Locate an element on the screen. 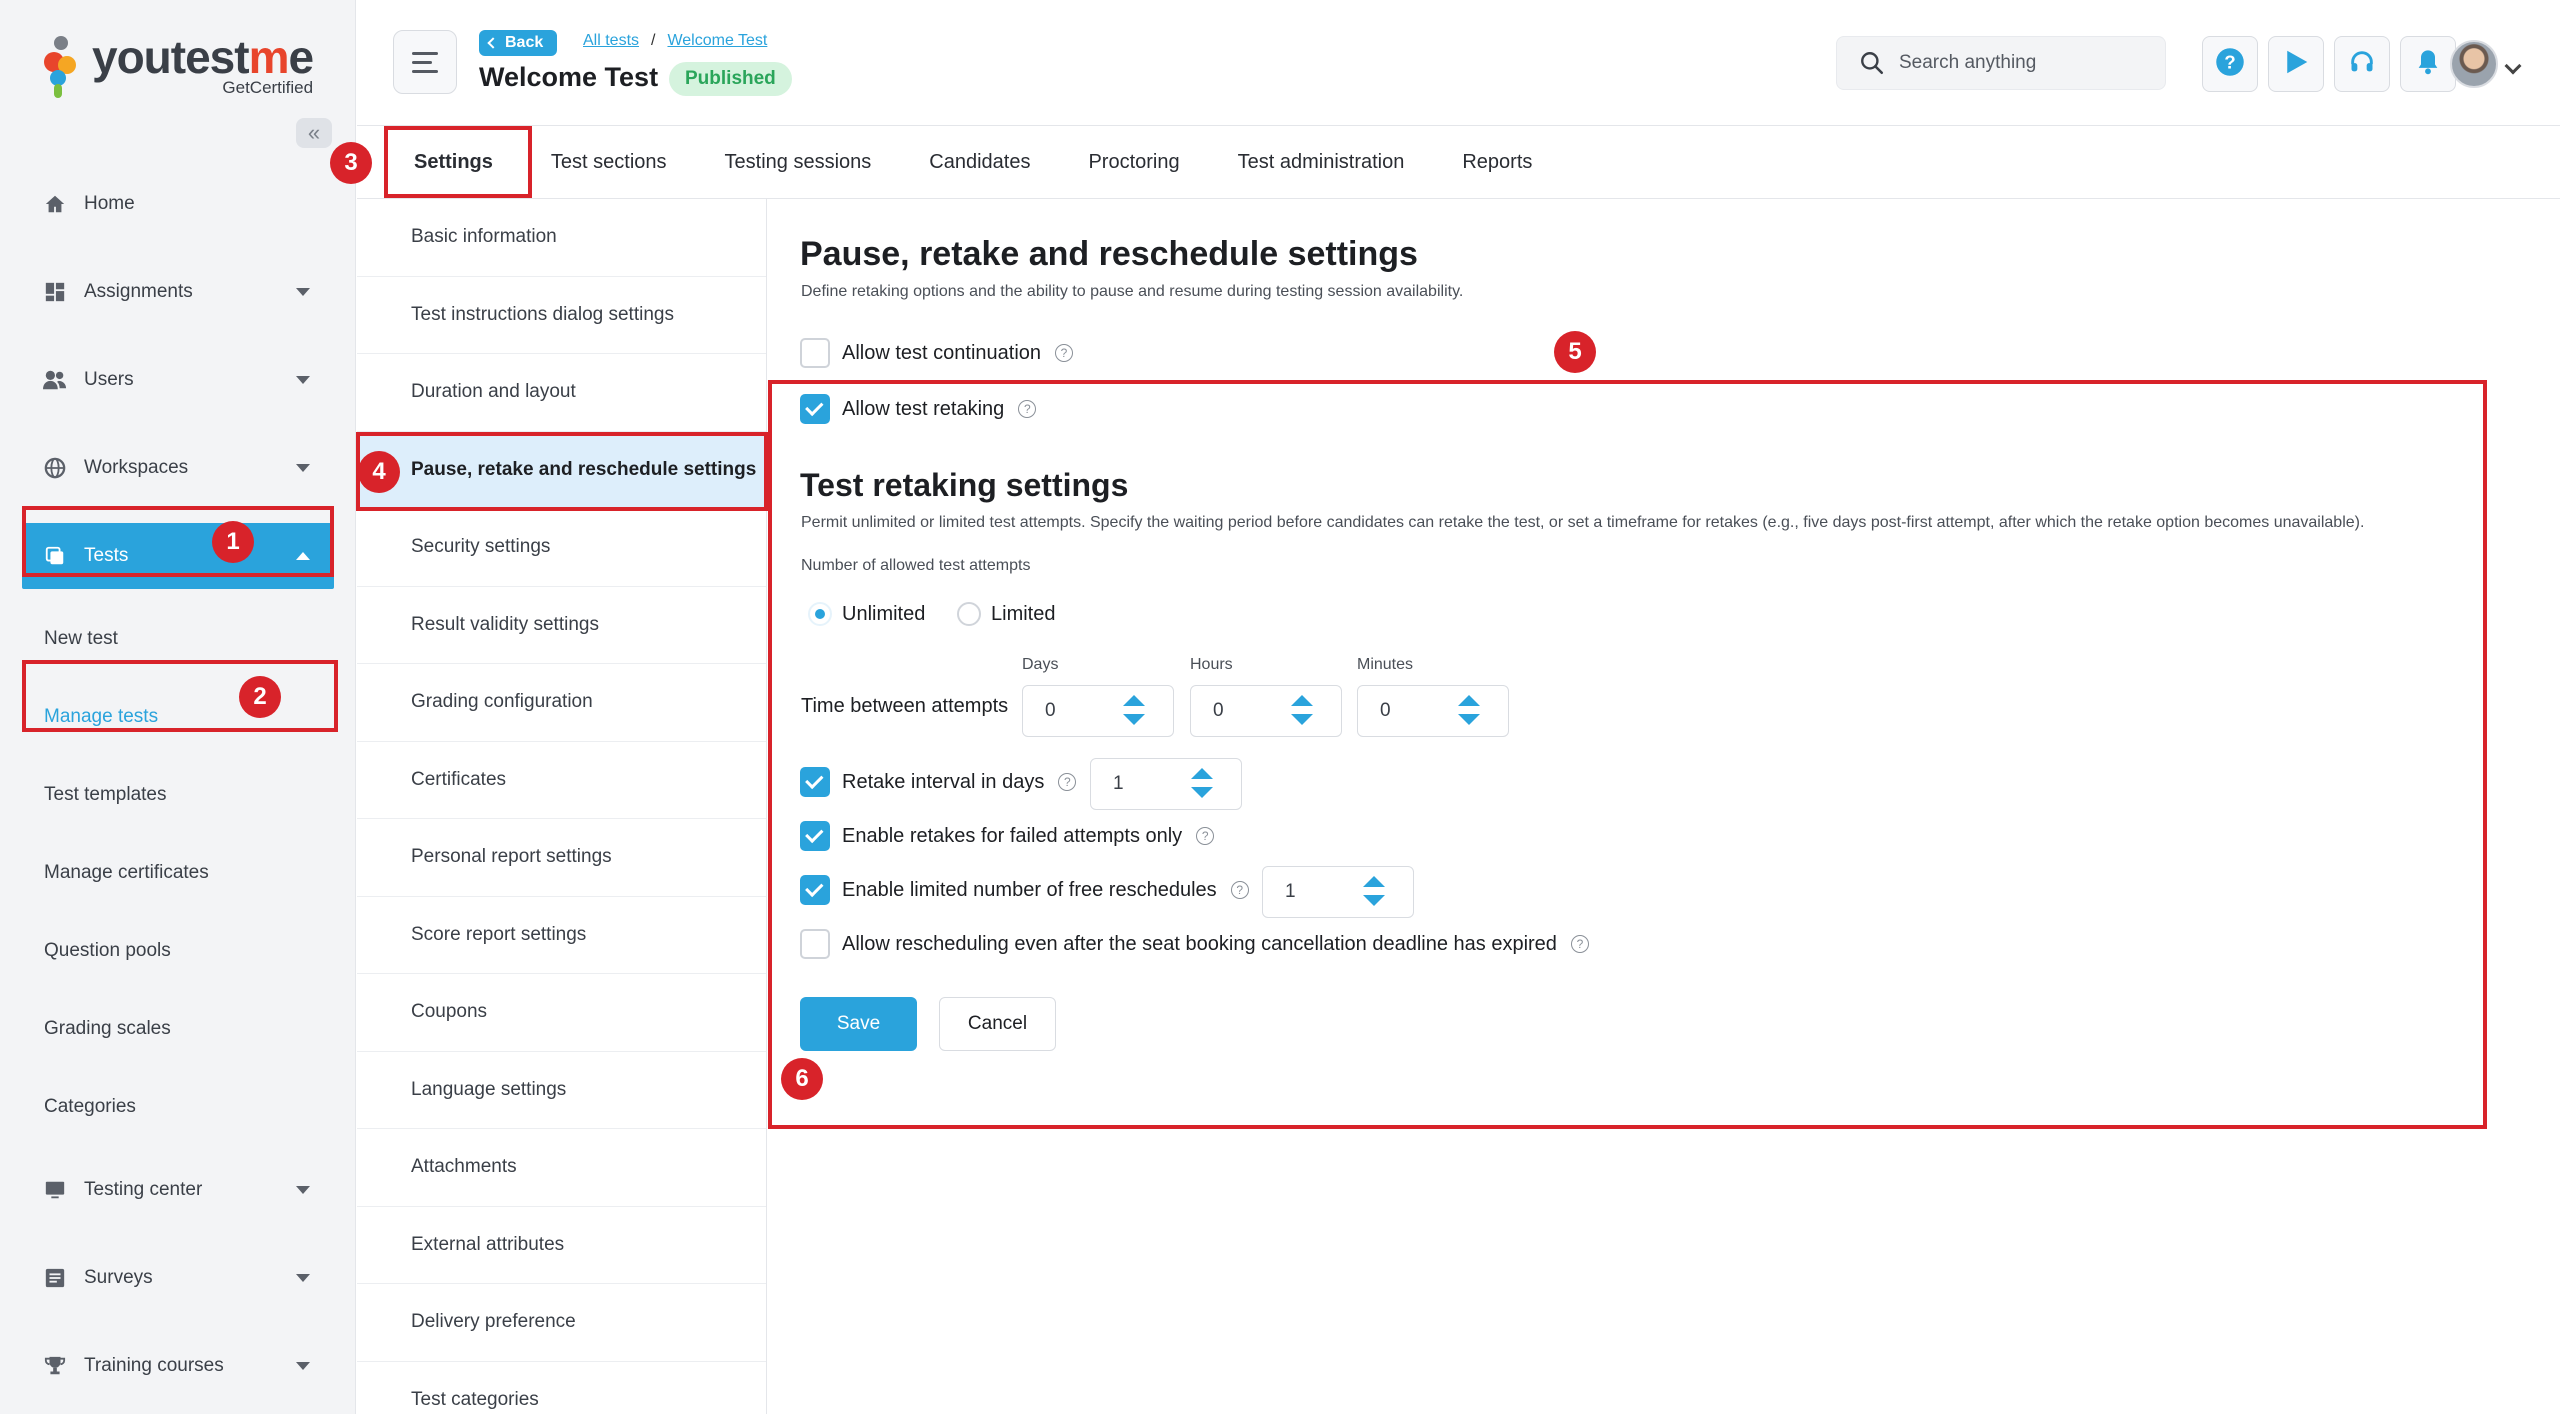  caret-down-icon is located at coordinates (303, 380).